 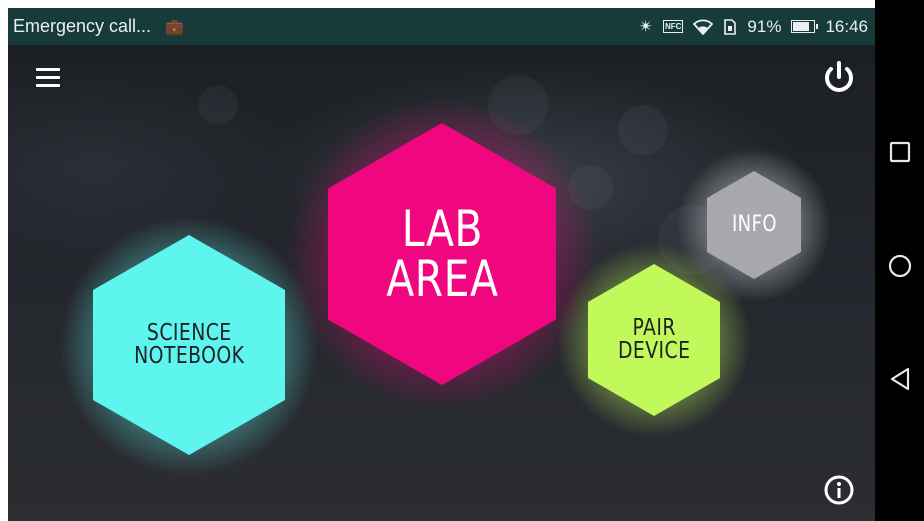 I want to click on battery-icon, so click(x=805, y=26).